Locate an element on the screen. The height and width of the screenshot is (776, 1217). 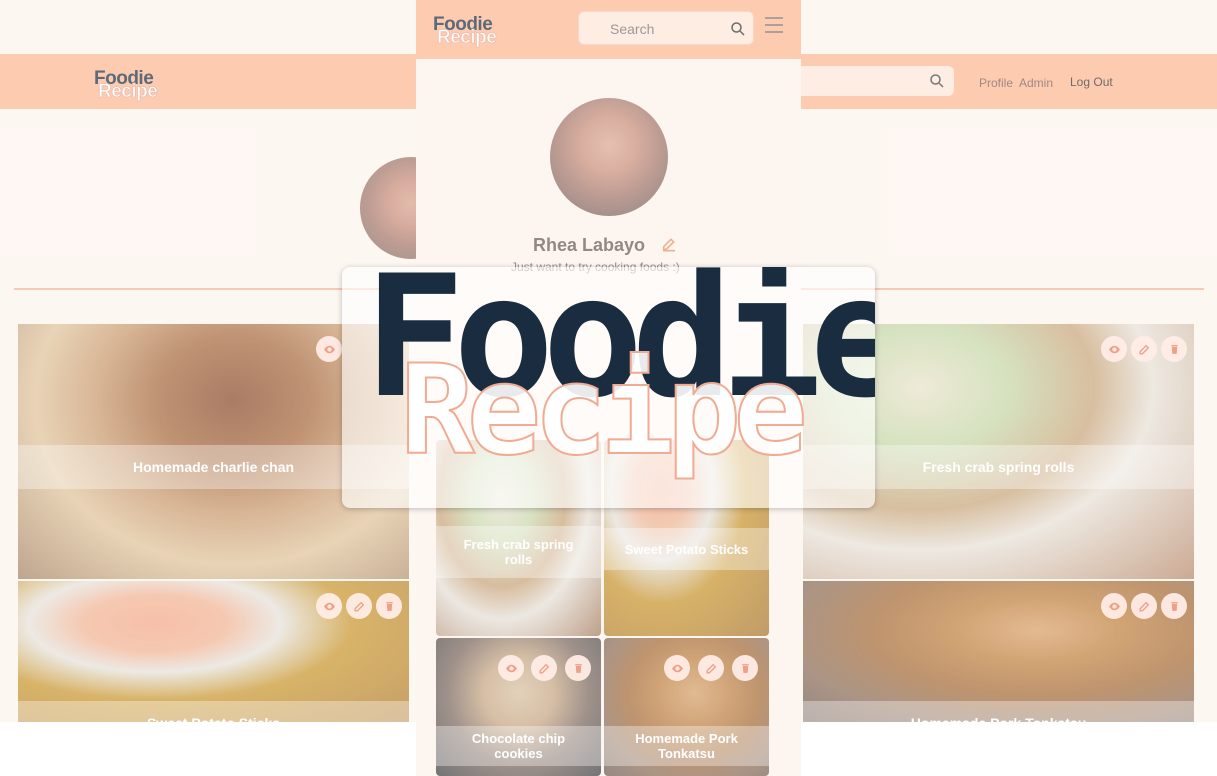
splash-logo-bottom: Recipe is located at coordinates (604, 411).